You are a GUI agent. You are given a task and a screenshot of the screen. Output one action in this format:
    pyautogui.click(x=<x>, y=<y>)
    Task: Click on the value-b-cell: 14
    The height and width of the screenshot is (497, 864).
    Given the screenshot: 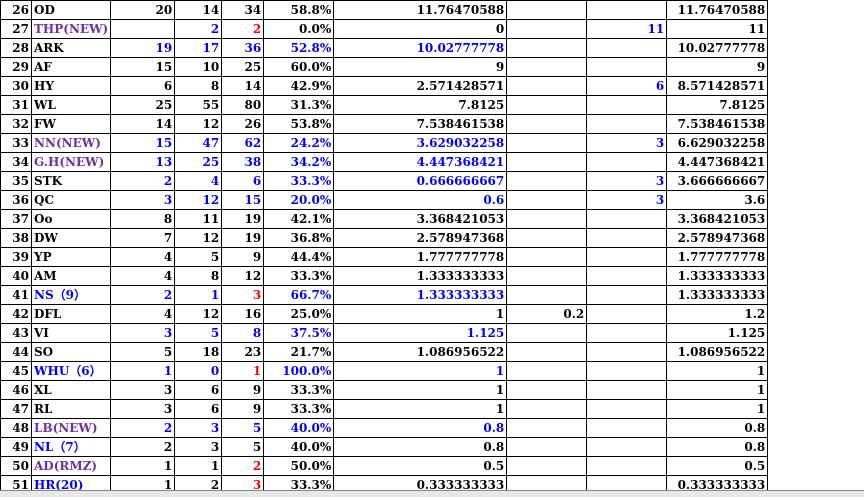 What is the action you would take?
    pyautogui.click(x=198, y=10)
    